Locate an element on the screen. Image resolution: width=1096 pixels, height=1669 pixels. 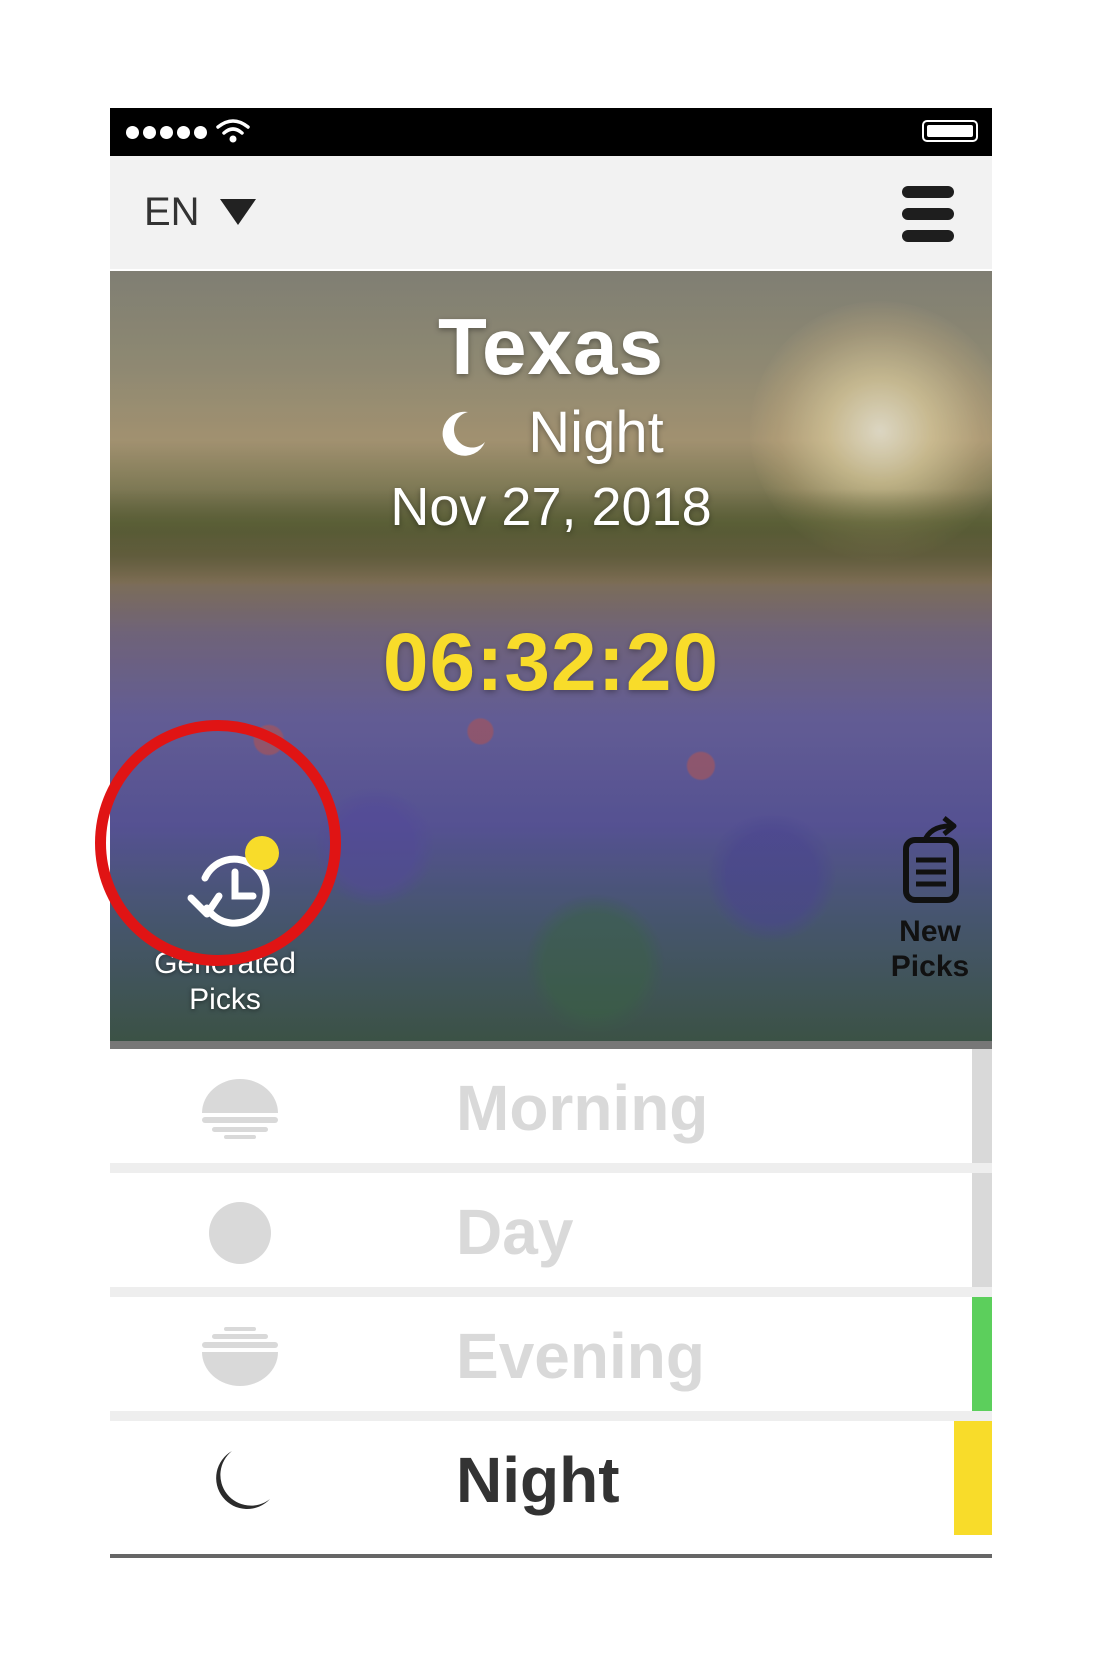
period-label: Morning is located at coordinates (582, 1108).